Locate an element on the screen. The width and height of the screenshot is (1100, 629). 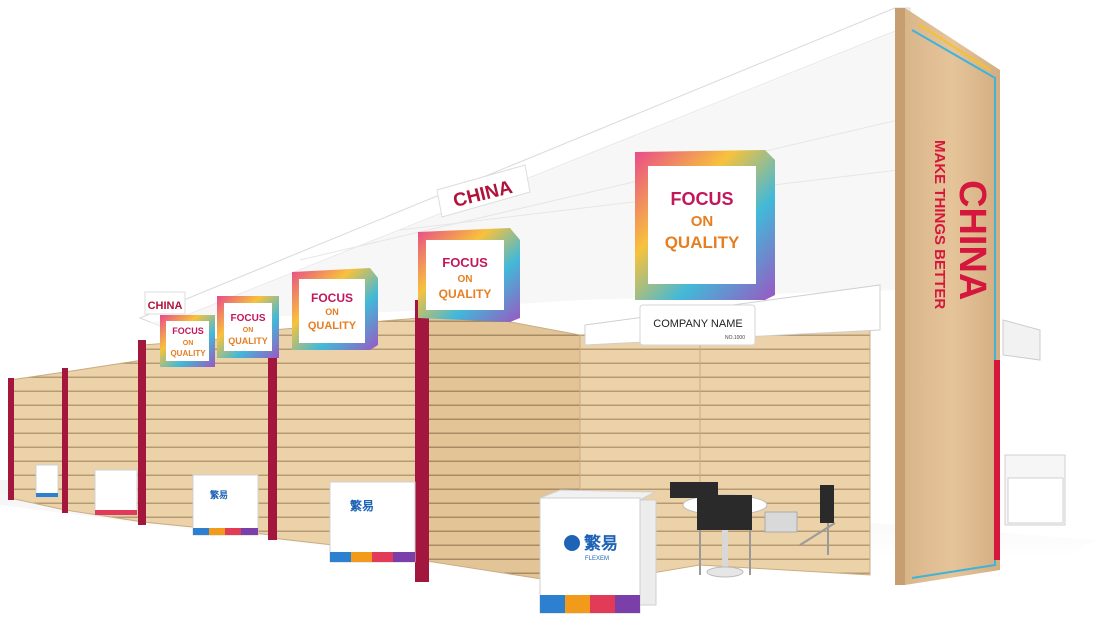
company-name-text: COMPANY NAME is located at coordinates (697, 324).